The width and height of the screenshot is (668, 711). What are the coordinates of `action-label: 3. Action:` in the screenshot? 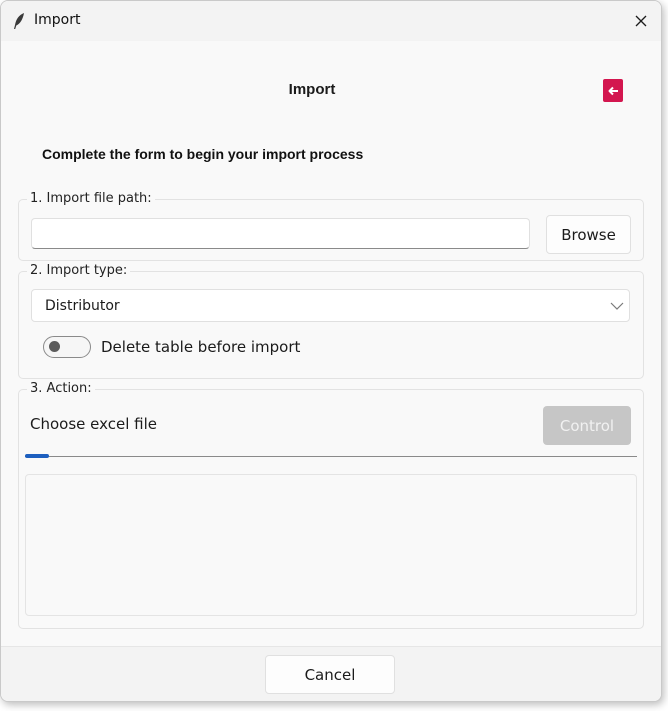 It's located at (61, 388).